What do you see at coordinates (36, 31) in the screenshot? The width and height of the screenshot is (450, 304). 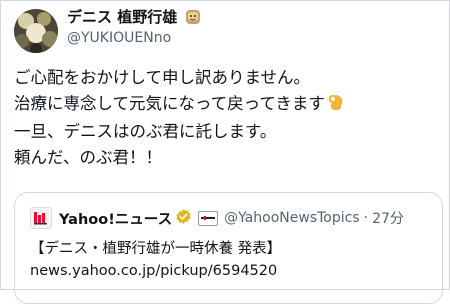 I see `avatar` at bounding box center [36, 31].